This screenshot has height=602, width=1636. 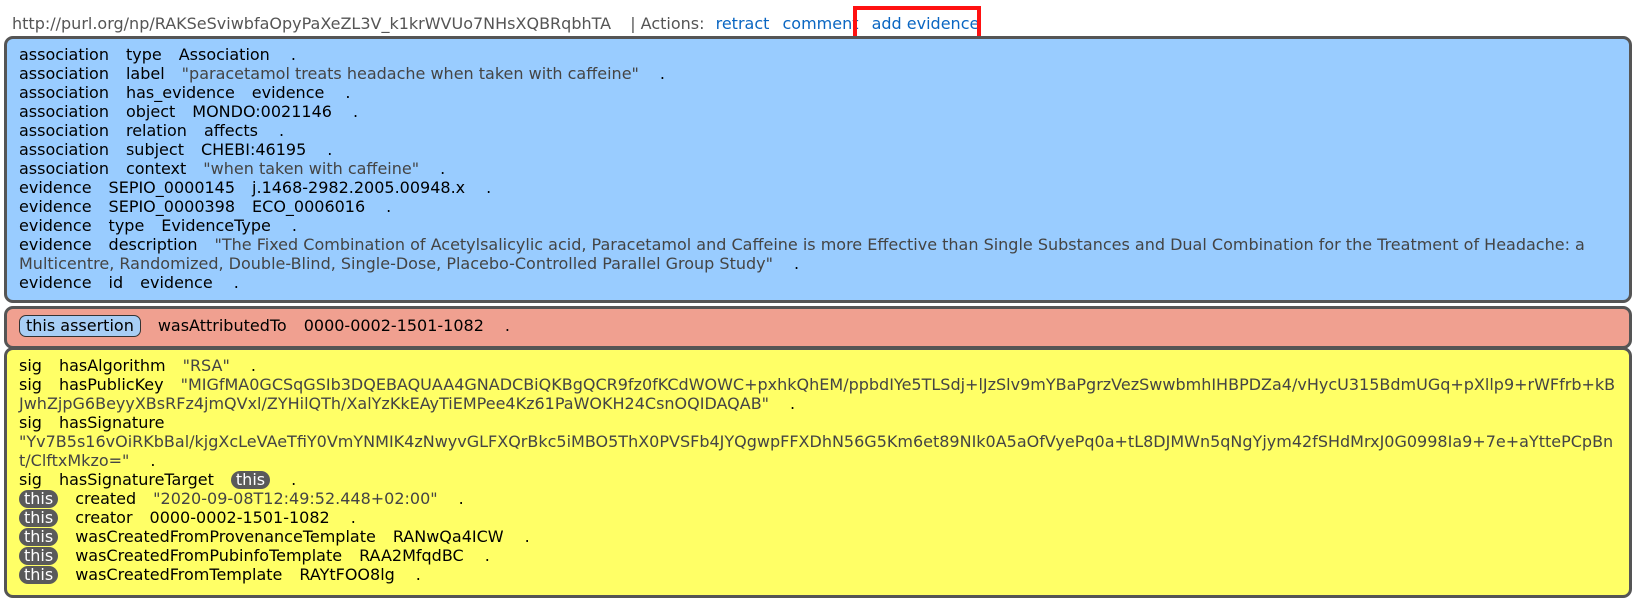 I want to click on predicate: SEPIO_0000398, so click(x=172, y=206).